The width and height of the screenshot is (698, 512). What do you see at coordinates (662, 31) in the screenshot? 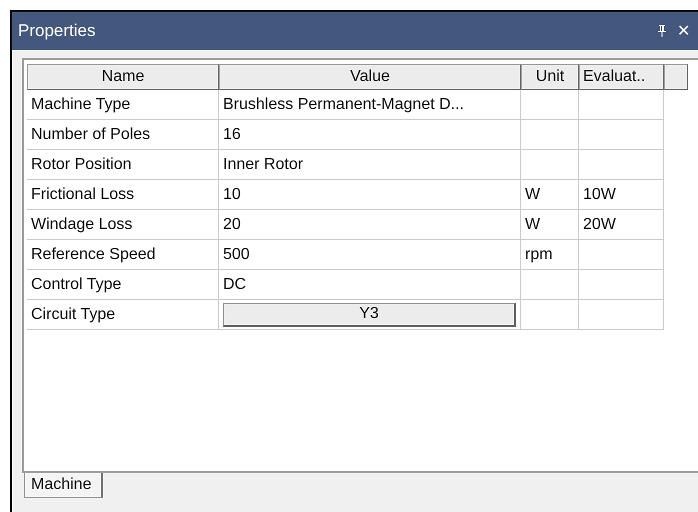
I see `pin-icon` at bounding box center [662, 31].